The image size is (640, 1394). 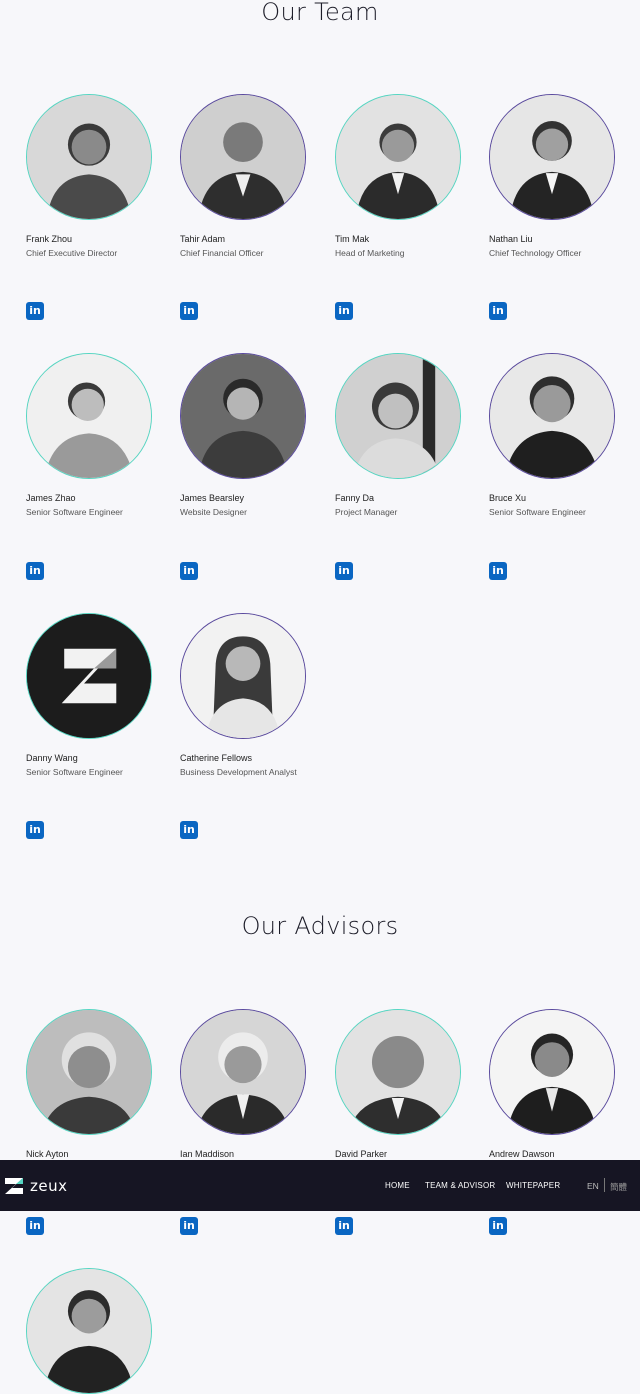 What do you see at coordinates (203, 239) in the screenshot?
I see `member-name: Tahir Adam` at bounding box center [203, 239].